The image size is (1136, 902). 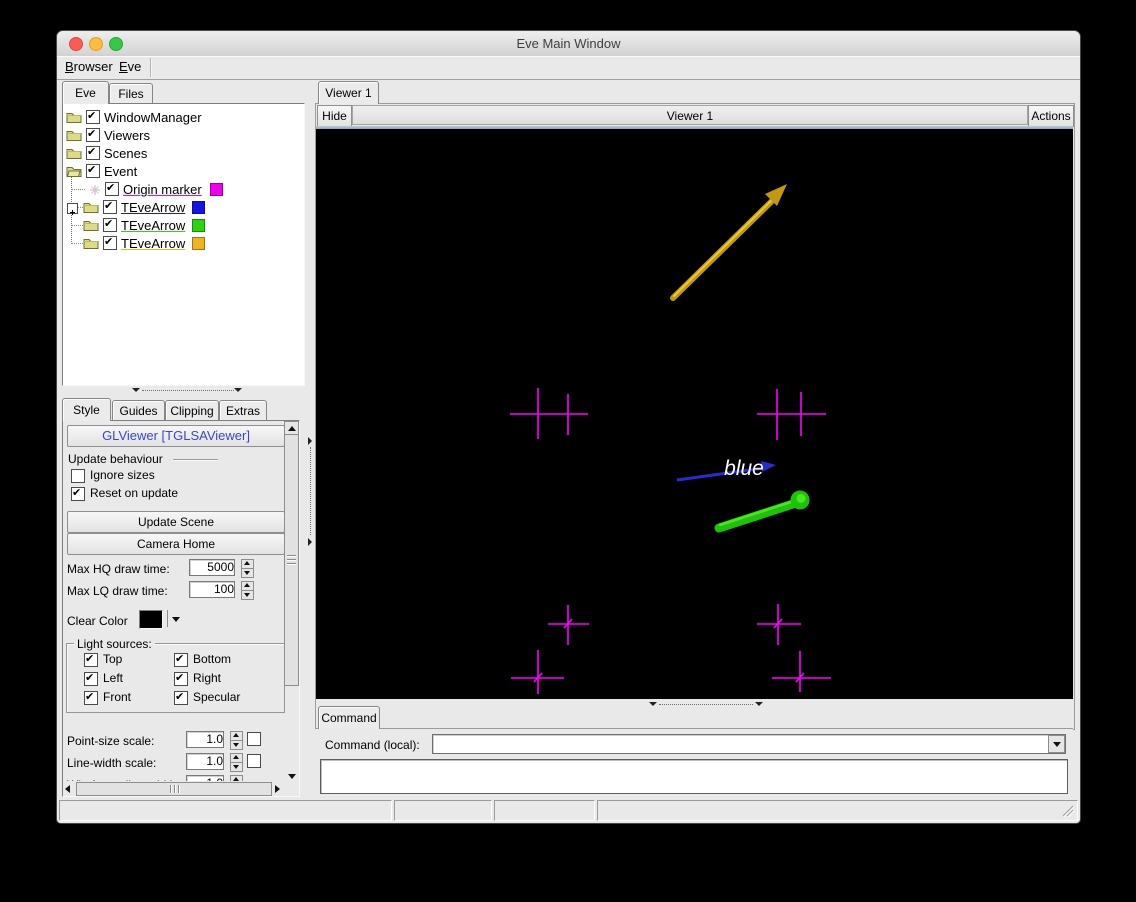 What do you see at coordinates (192, 410) in the screenshot?
I see `tab-clipping: Clipping` at bounding box center [192, 410].